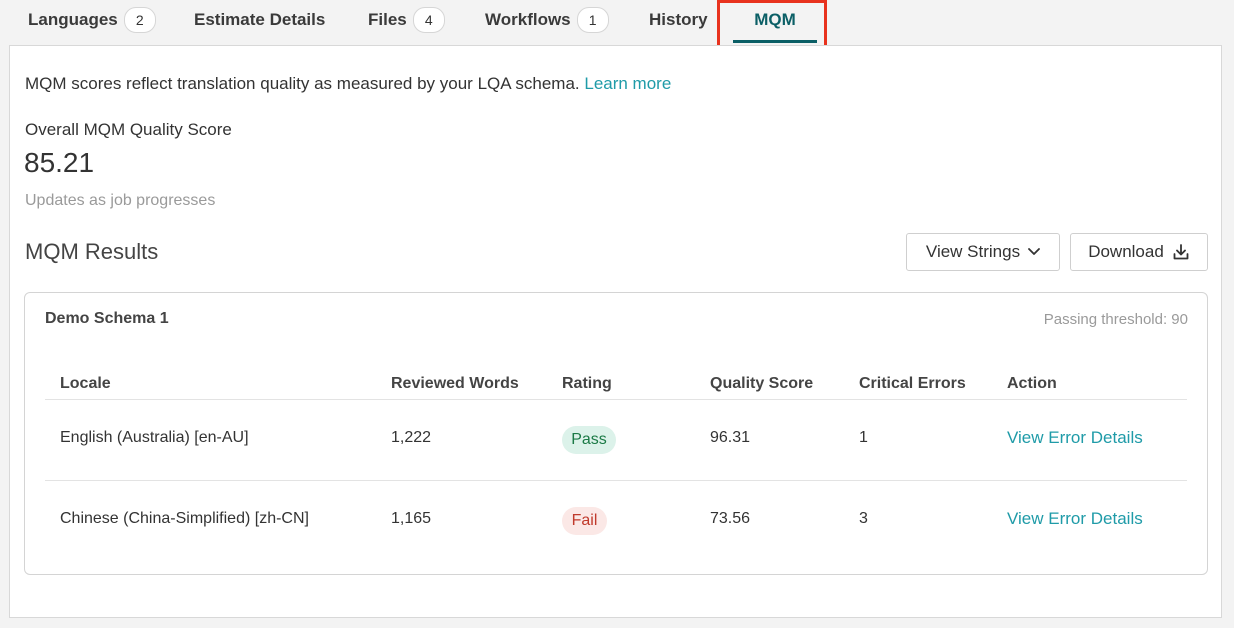 The image size is (1234, 628). What do you see at coordinates (730, 437) in the screenshot?
I see `quality-score-cell: 96.31` at bounding box center [730, 437].